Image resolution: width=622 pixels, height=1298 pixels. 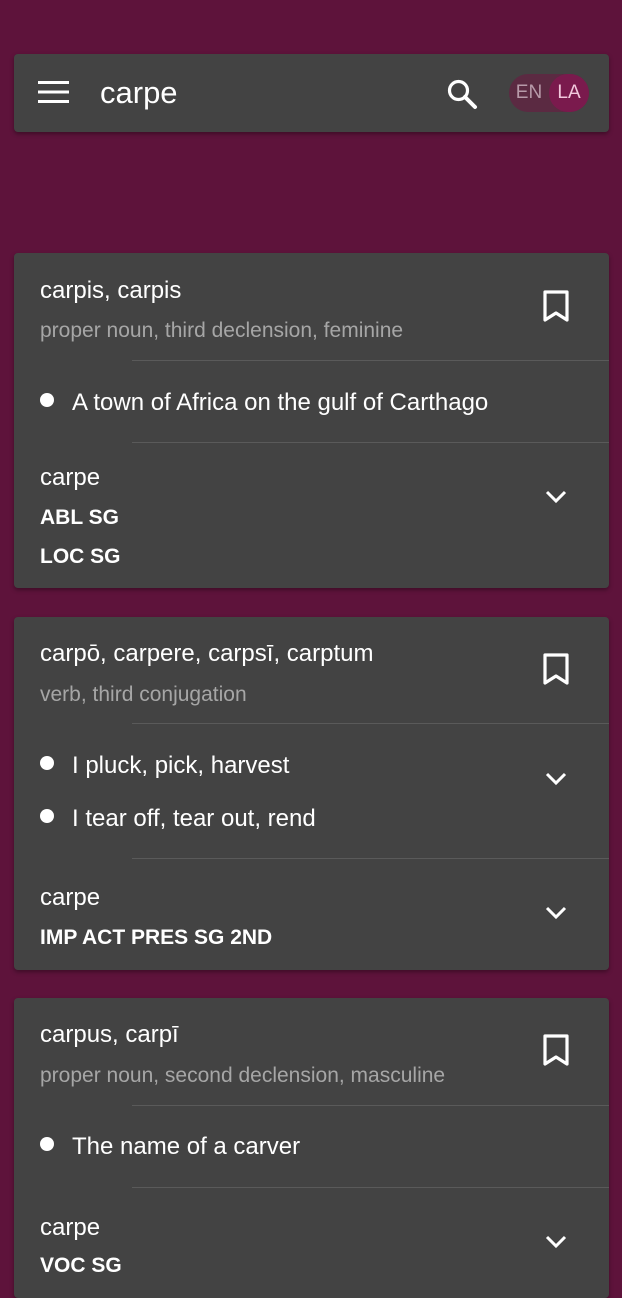 I want to click on form-tag: VOC SG, so click(x=81, y=1265).